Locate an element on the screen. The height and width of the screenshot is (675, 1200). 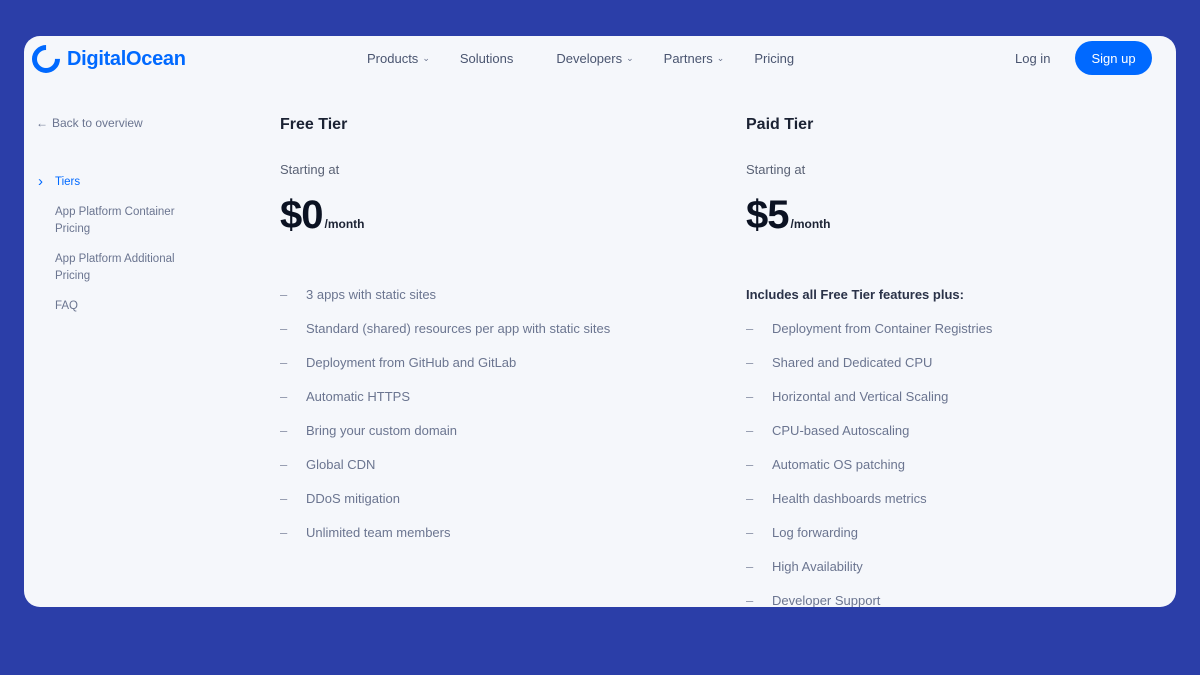
feature-item: – Automatic OS patching is located at coordinates (869, 464).